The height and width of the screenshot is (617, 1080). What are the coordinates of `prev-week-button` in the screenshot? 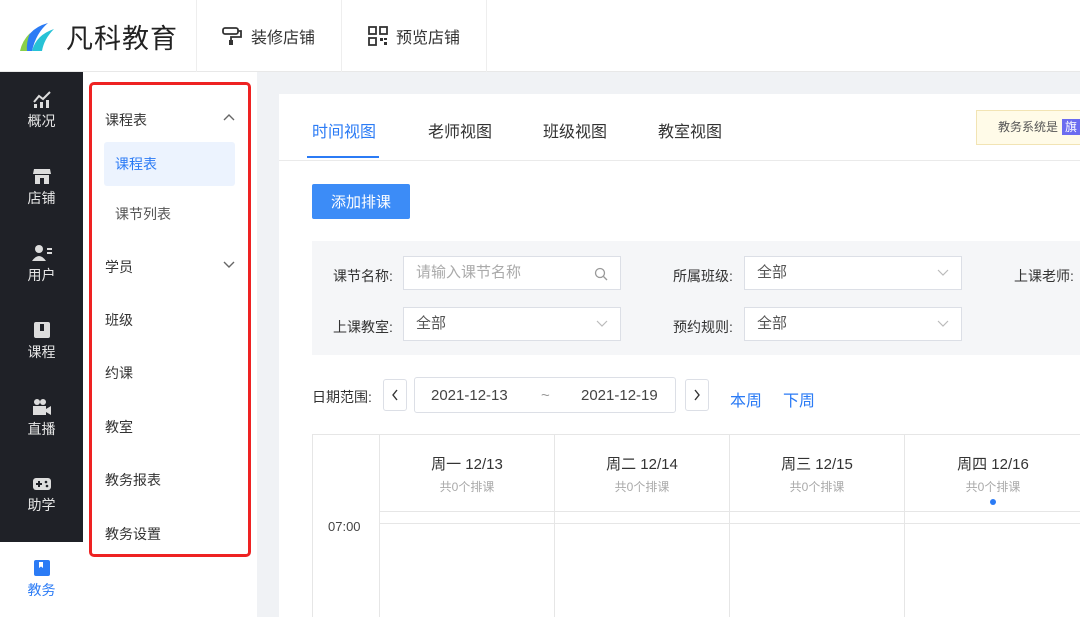 It's located at (395, 395).